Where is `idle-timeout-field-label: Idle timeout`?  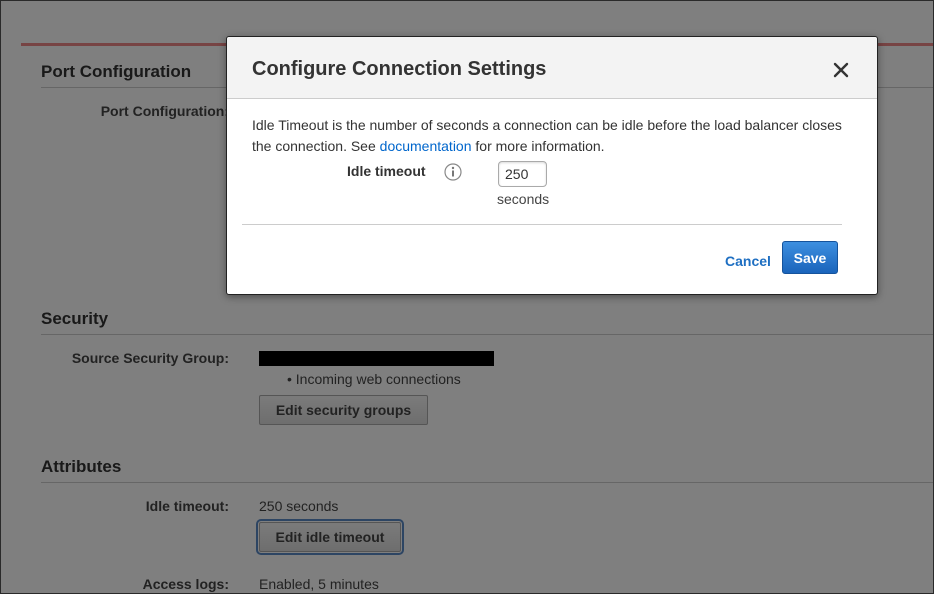
idle-timeout-field-label: Idle timeout is located at coordinates (386, 171).